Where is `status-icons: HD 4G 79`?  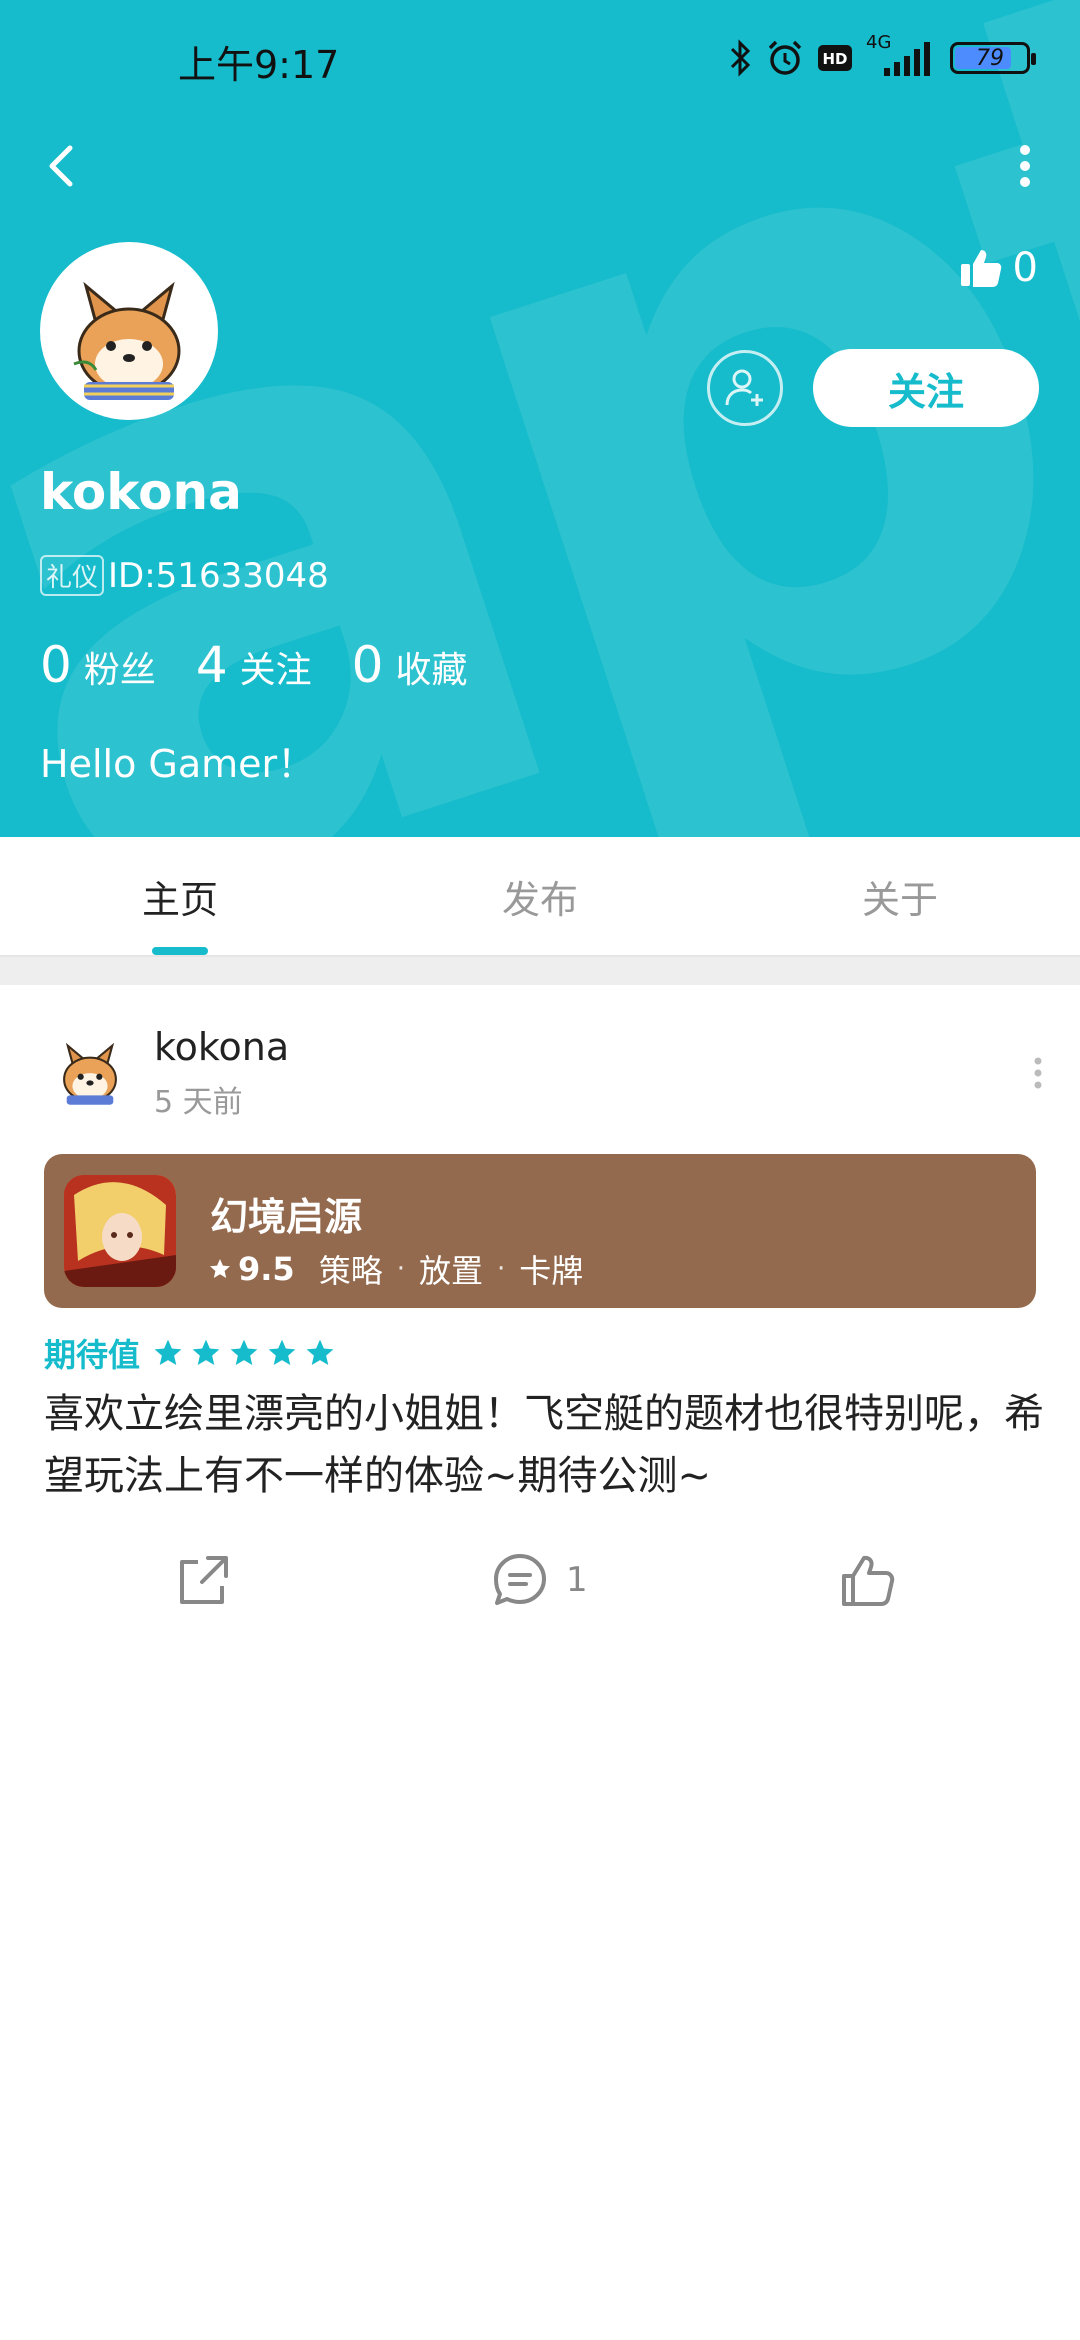
status-icons: HD 4G 79 is located at coordinates (882, 56).